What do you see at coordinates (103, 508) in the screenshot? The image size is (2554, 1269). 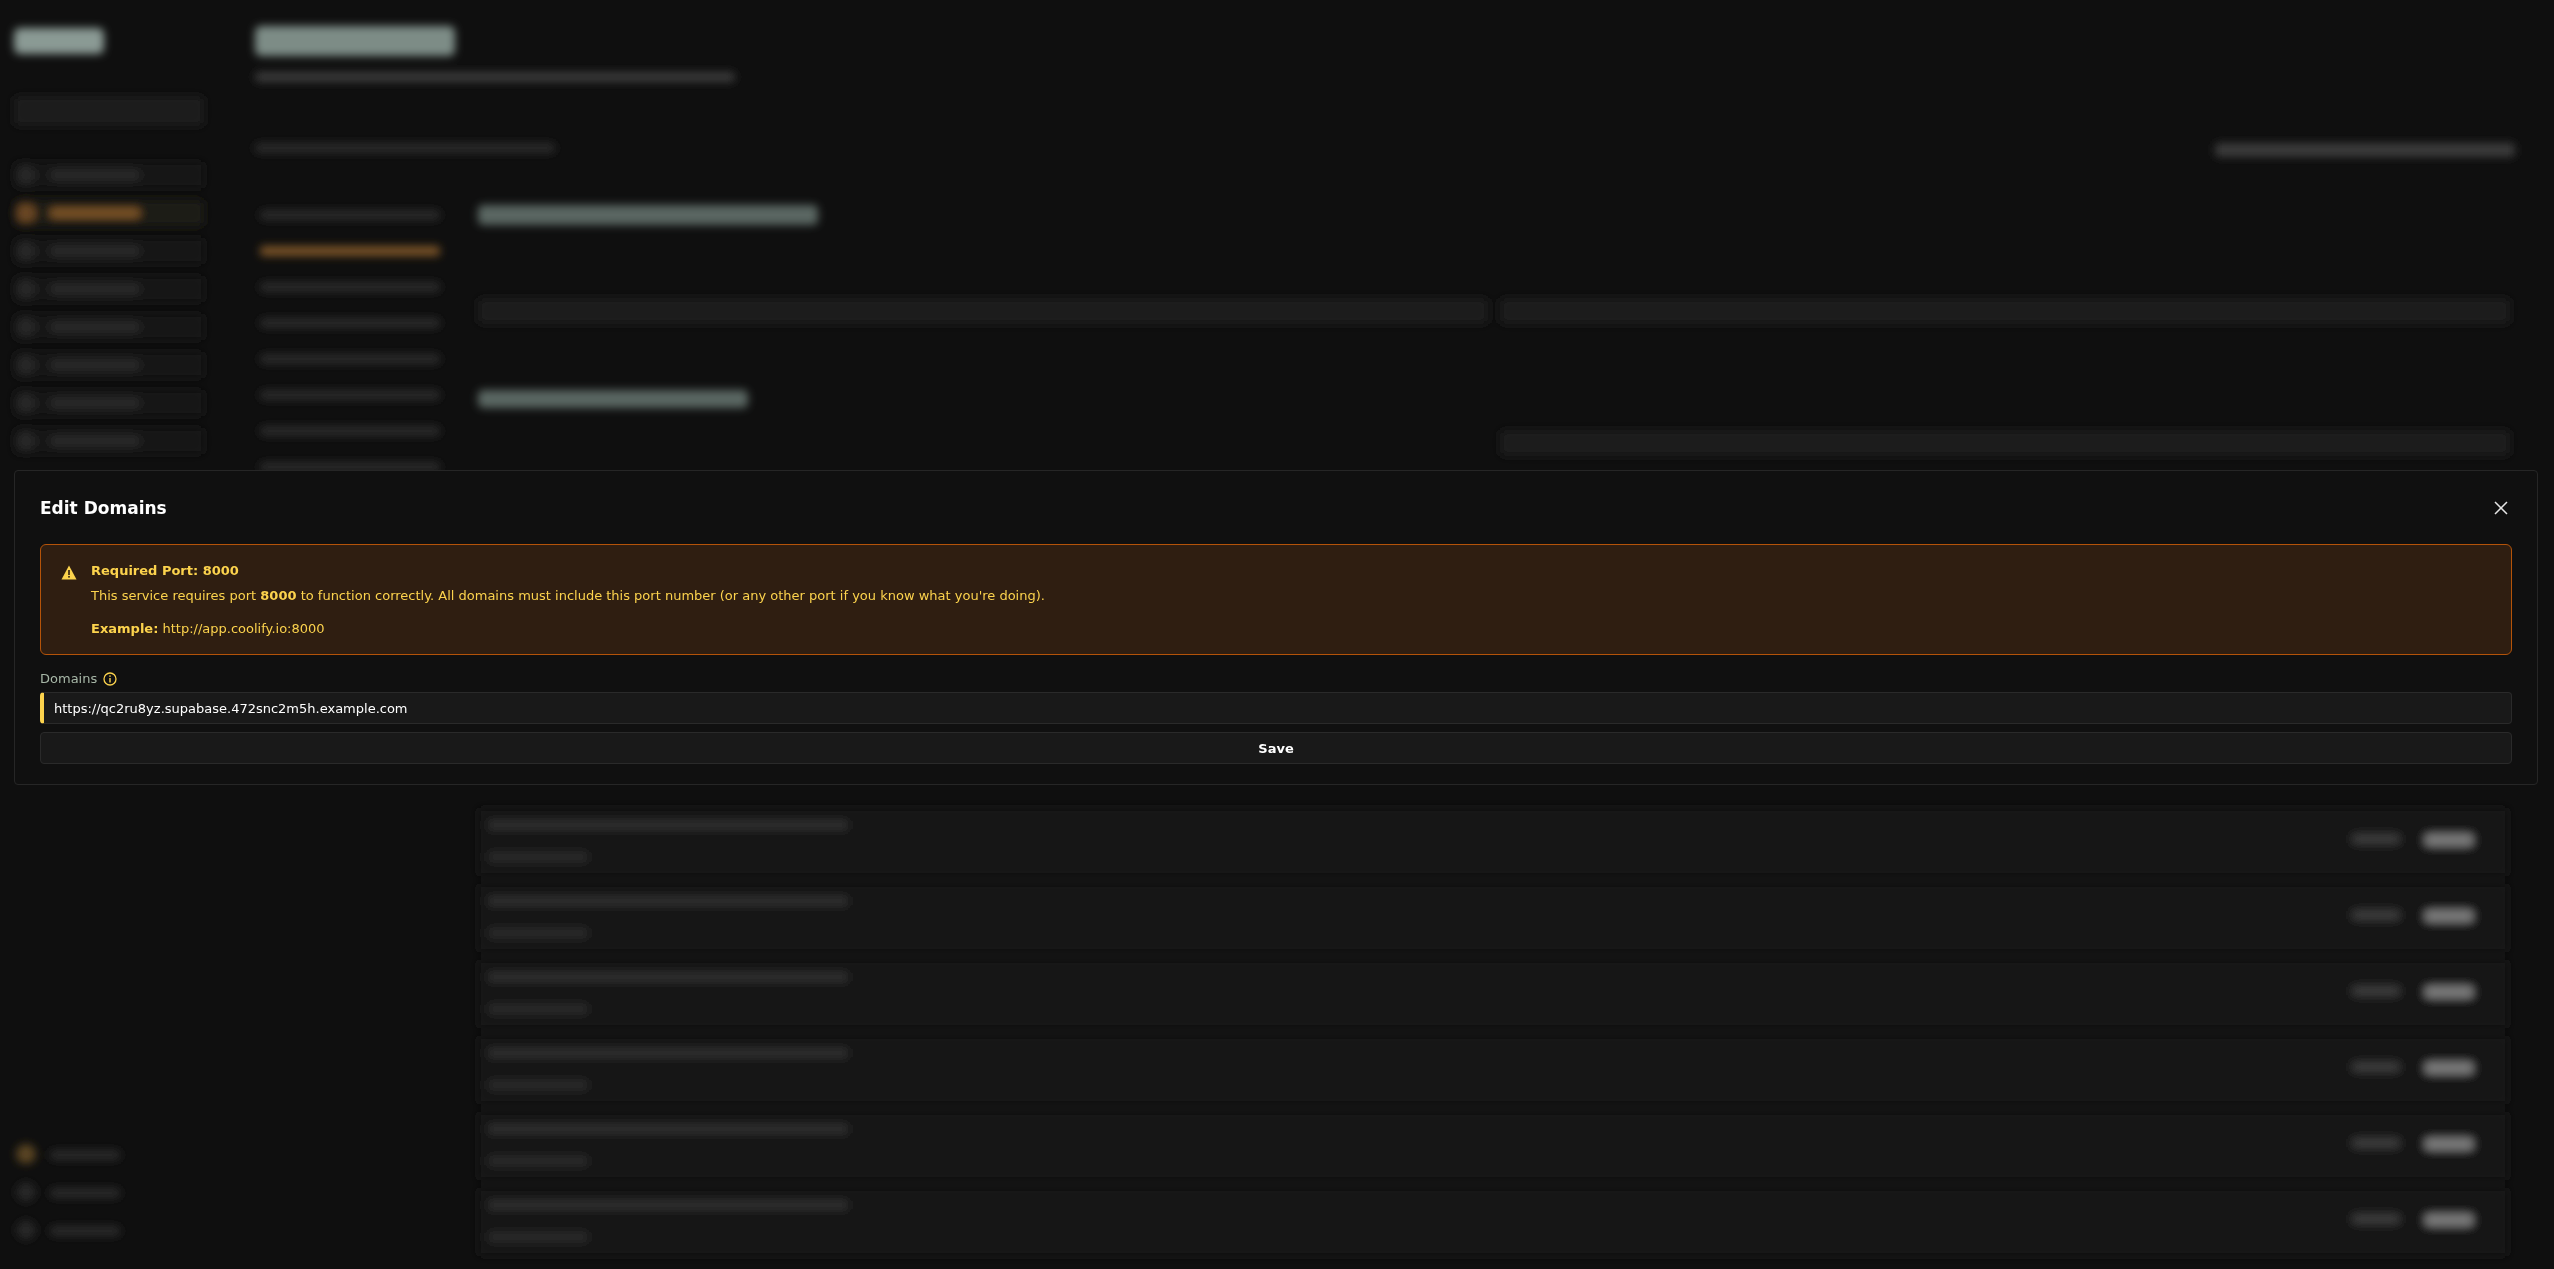 I see `dialog-title: Edit Domains` at bounding box center [103, 508].